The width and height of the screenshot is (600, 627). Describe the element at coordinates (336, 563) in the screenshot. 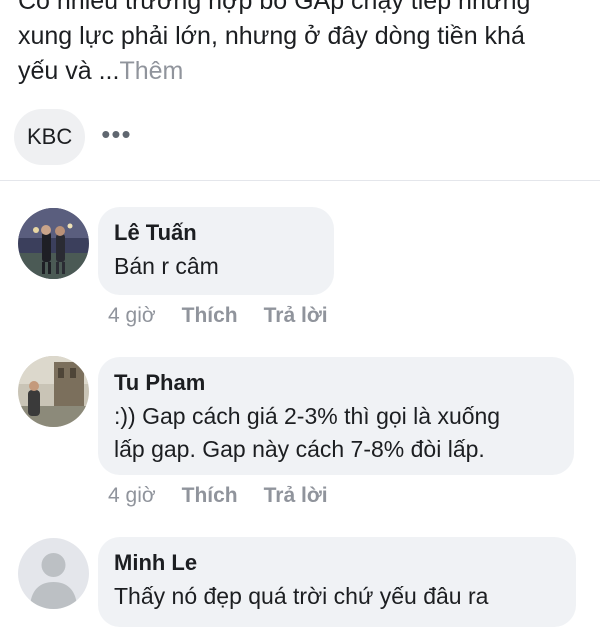

I see `comment-author: Minh Le` at that location.